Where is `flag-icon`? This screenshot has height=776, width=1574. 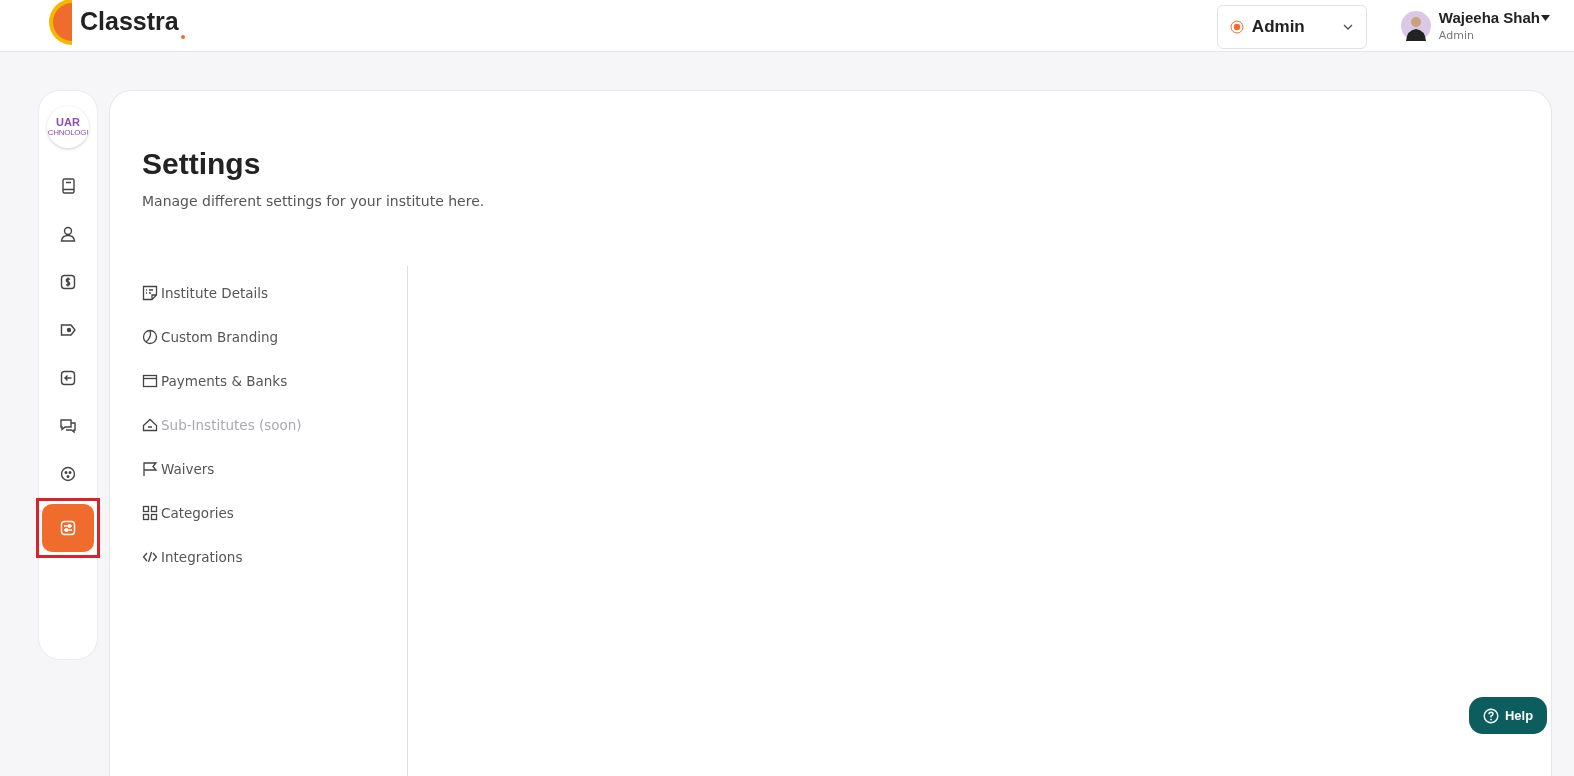 flag-icon is located at coordinates (150, 469).